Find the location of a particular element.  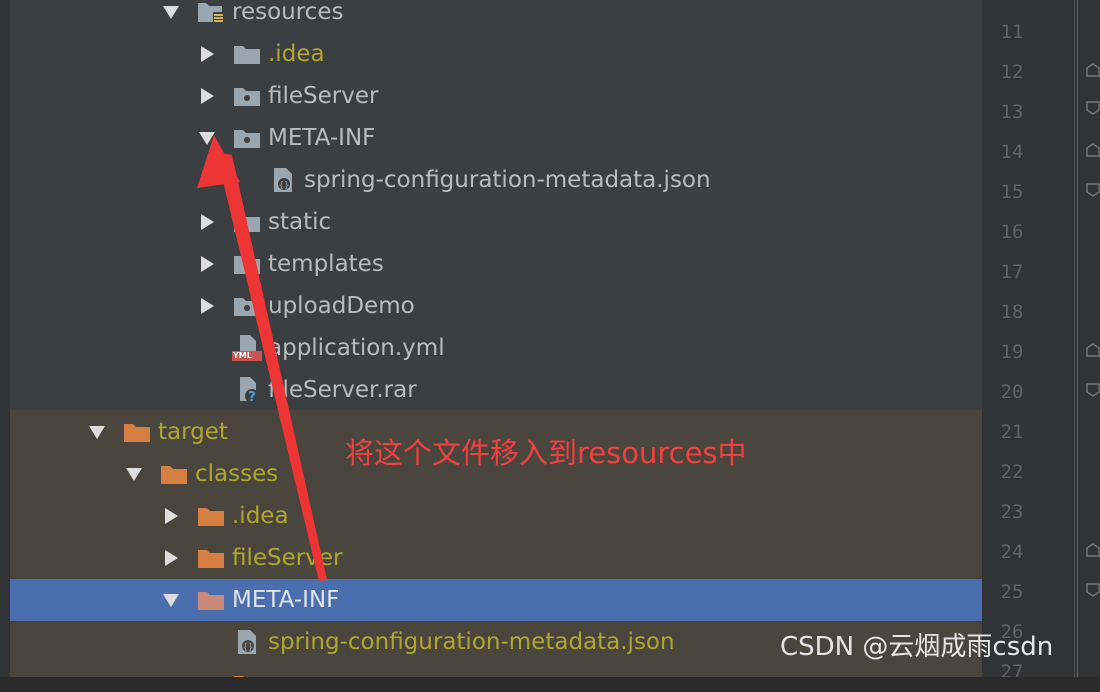

tree-item-application-yml: YML application.yml is located at coordinates (496, 348).